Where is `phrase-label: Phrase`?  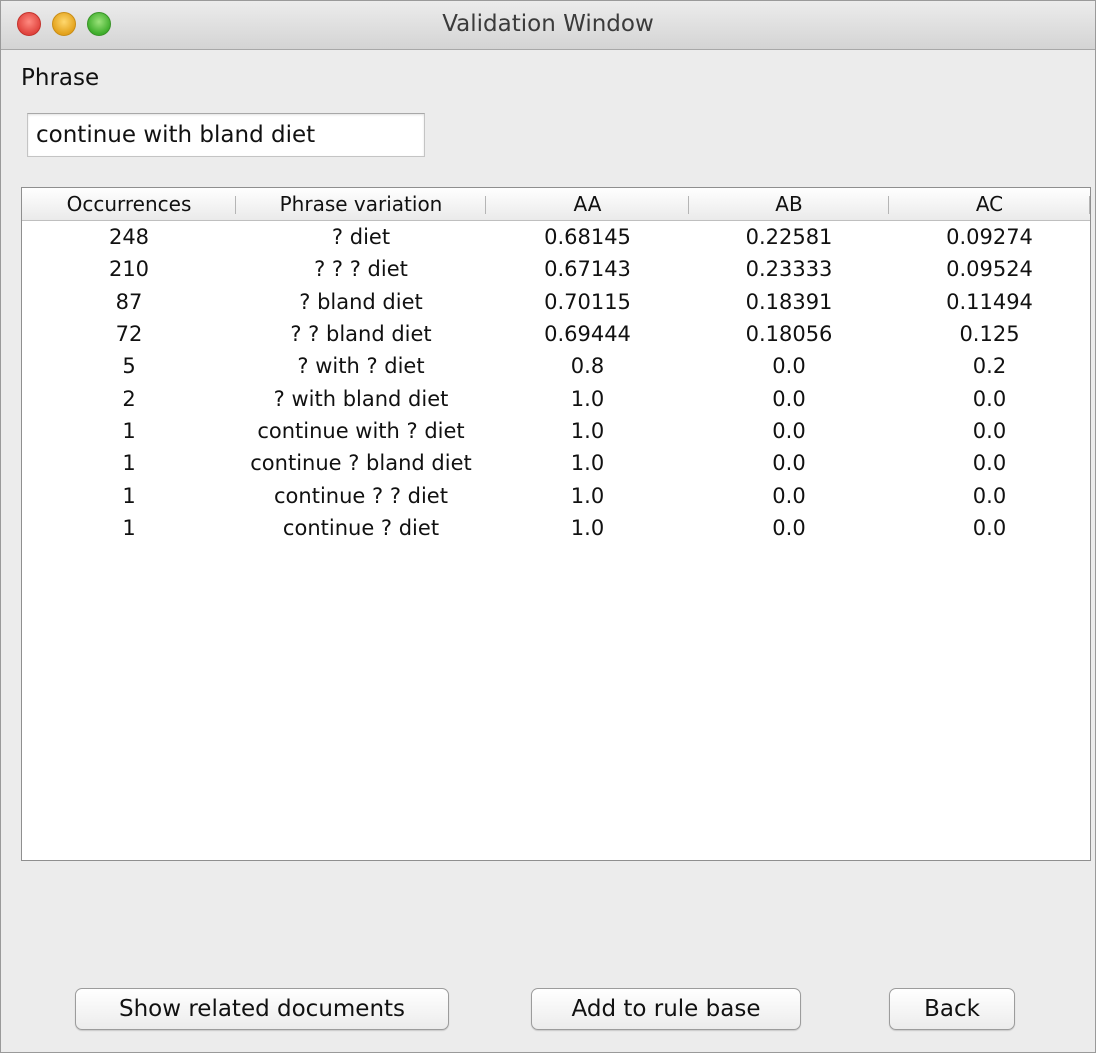 phrase-label: Phrase is located at coordinates (60, 78).